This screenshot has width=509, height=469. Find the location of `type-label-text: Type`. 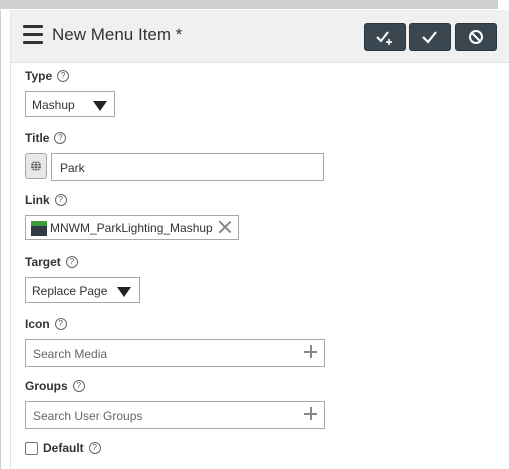

type-label-text: Type is located at coordinates (39, 76).